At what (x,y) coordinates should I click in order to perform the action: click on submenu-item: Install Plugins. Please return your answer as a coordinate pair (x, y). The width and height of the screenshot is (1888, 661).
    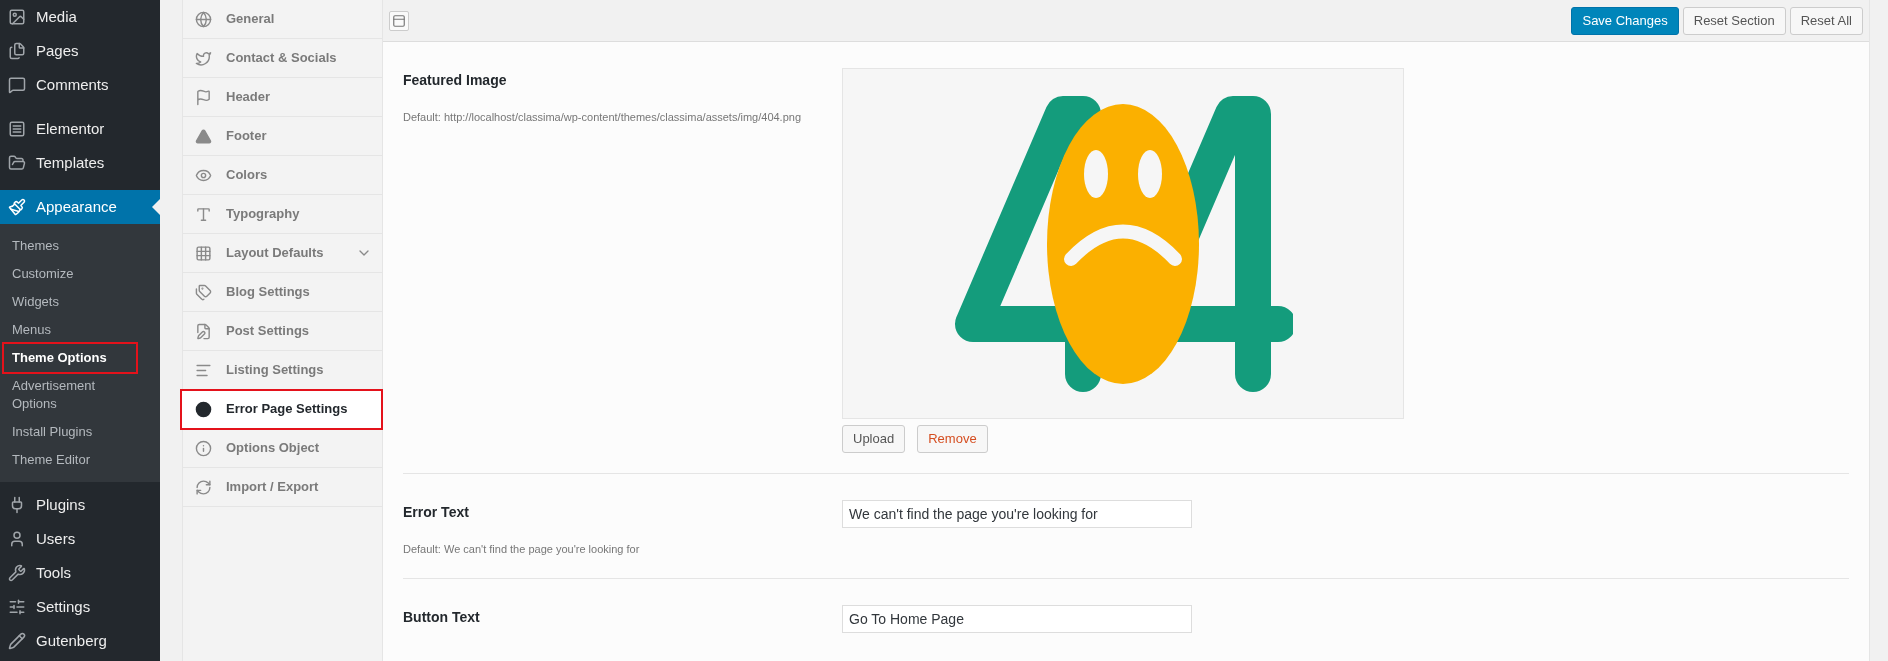
    Looking at the image, I should click on (70, 432).